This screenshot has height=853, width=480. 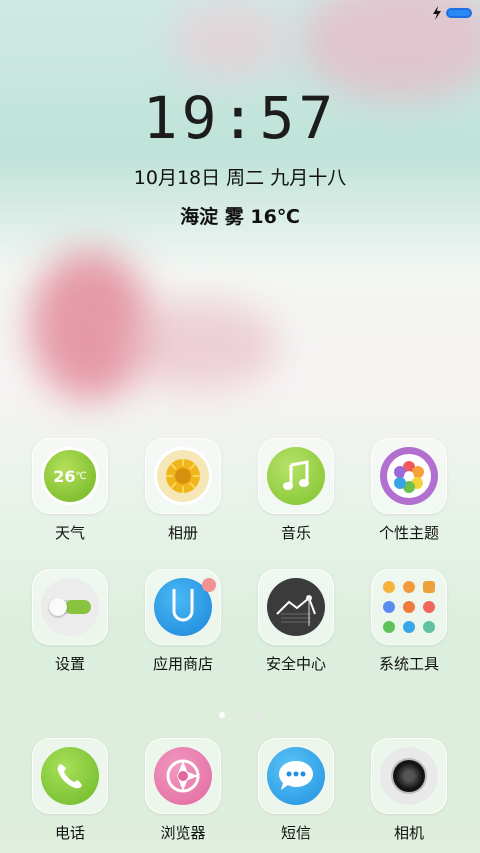 I want to click on settings-icon, so click(x=70, y=607).